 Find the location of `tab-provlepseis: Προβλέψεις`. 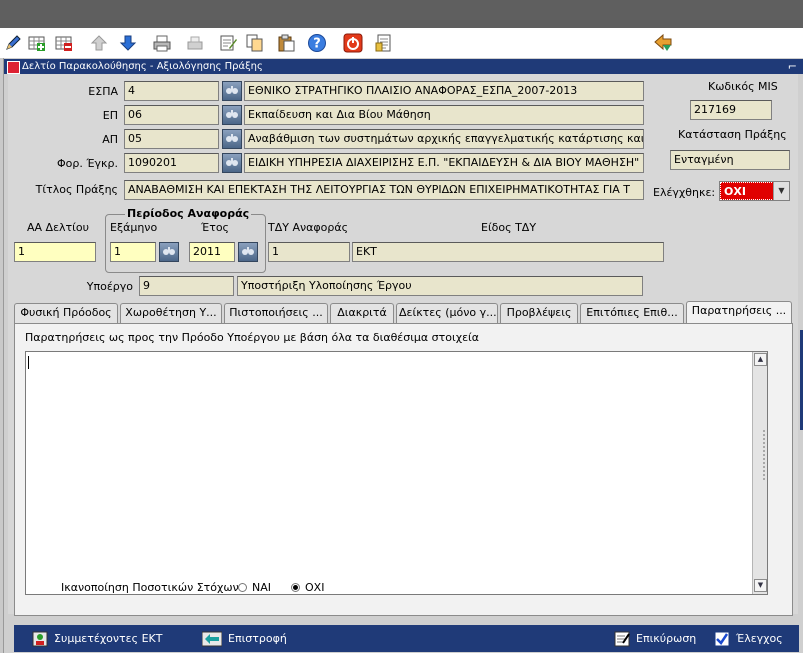

tab-provlepseis: Προβλέψεις is located at coordinates (539, 313).